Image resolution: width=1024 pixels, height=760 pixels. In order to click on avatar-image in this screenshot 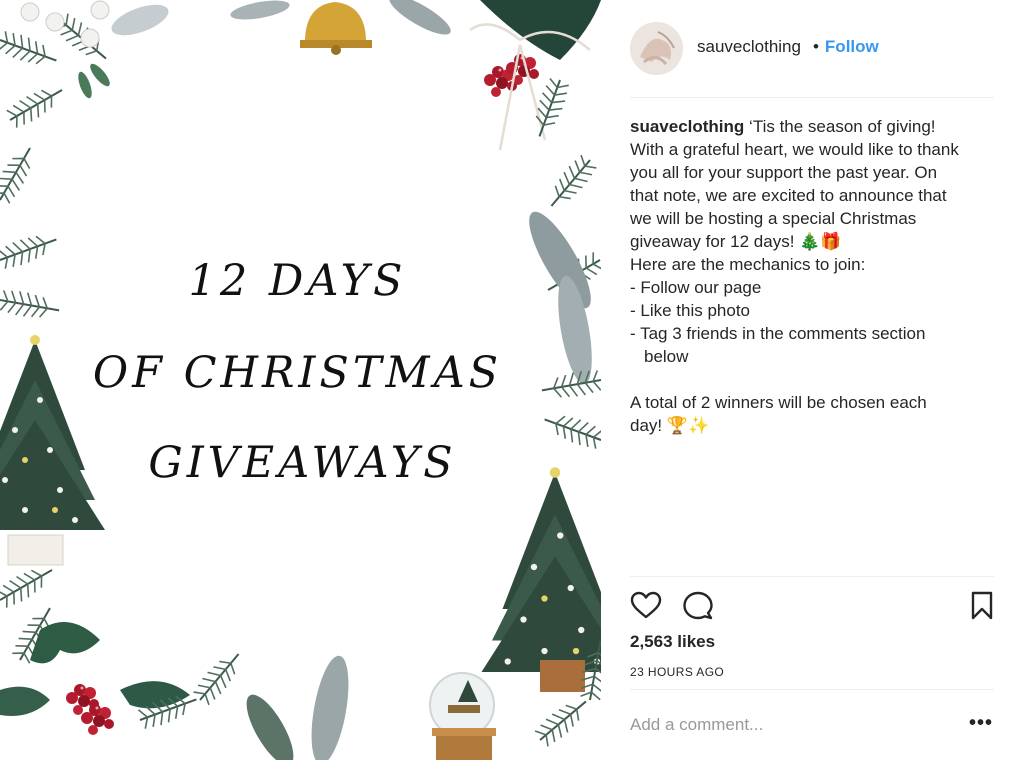, I will do `click(656, 48)`.